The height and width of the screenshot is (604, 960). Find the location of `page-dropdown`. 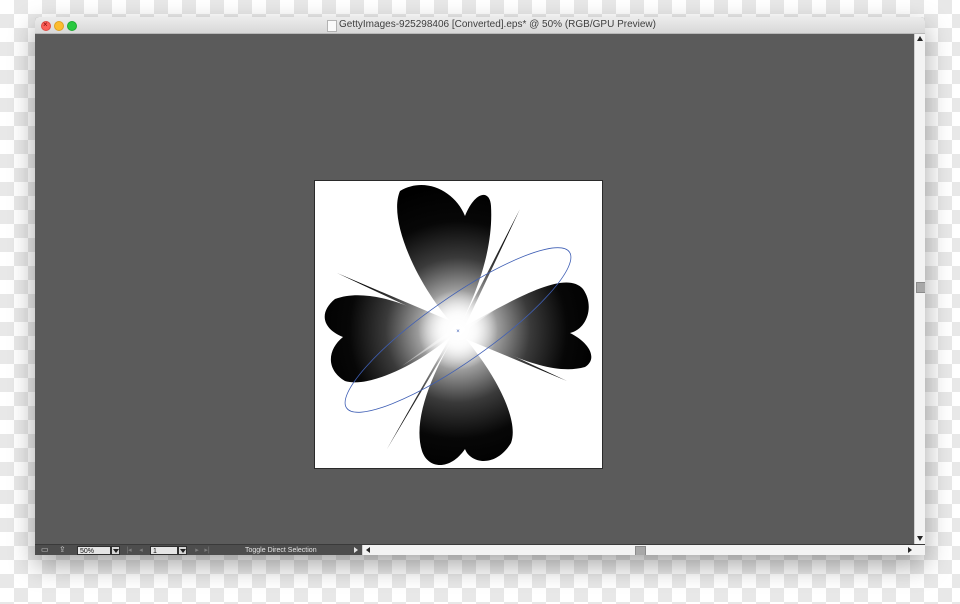

page-dropdown is located at coordinates (182, 550).